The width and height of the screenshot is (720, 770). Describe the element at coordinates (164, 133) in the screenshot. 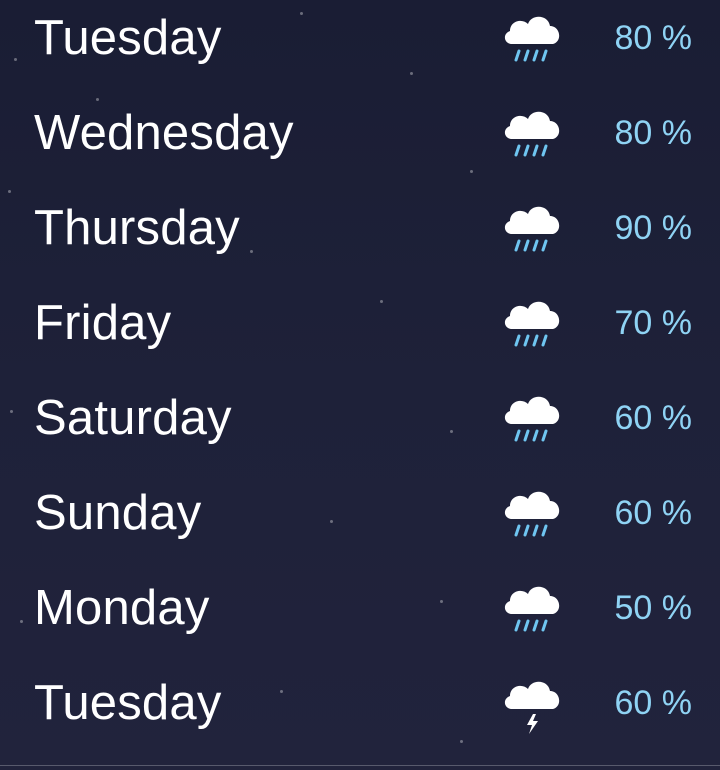

I see `day-label: Wednesday` at that location.